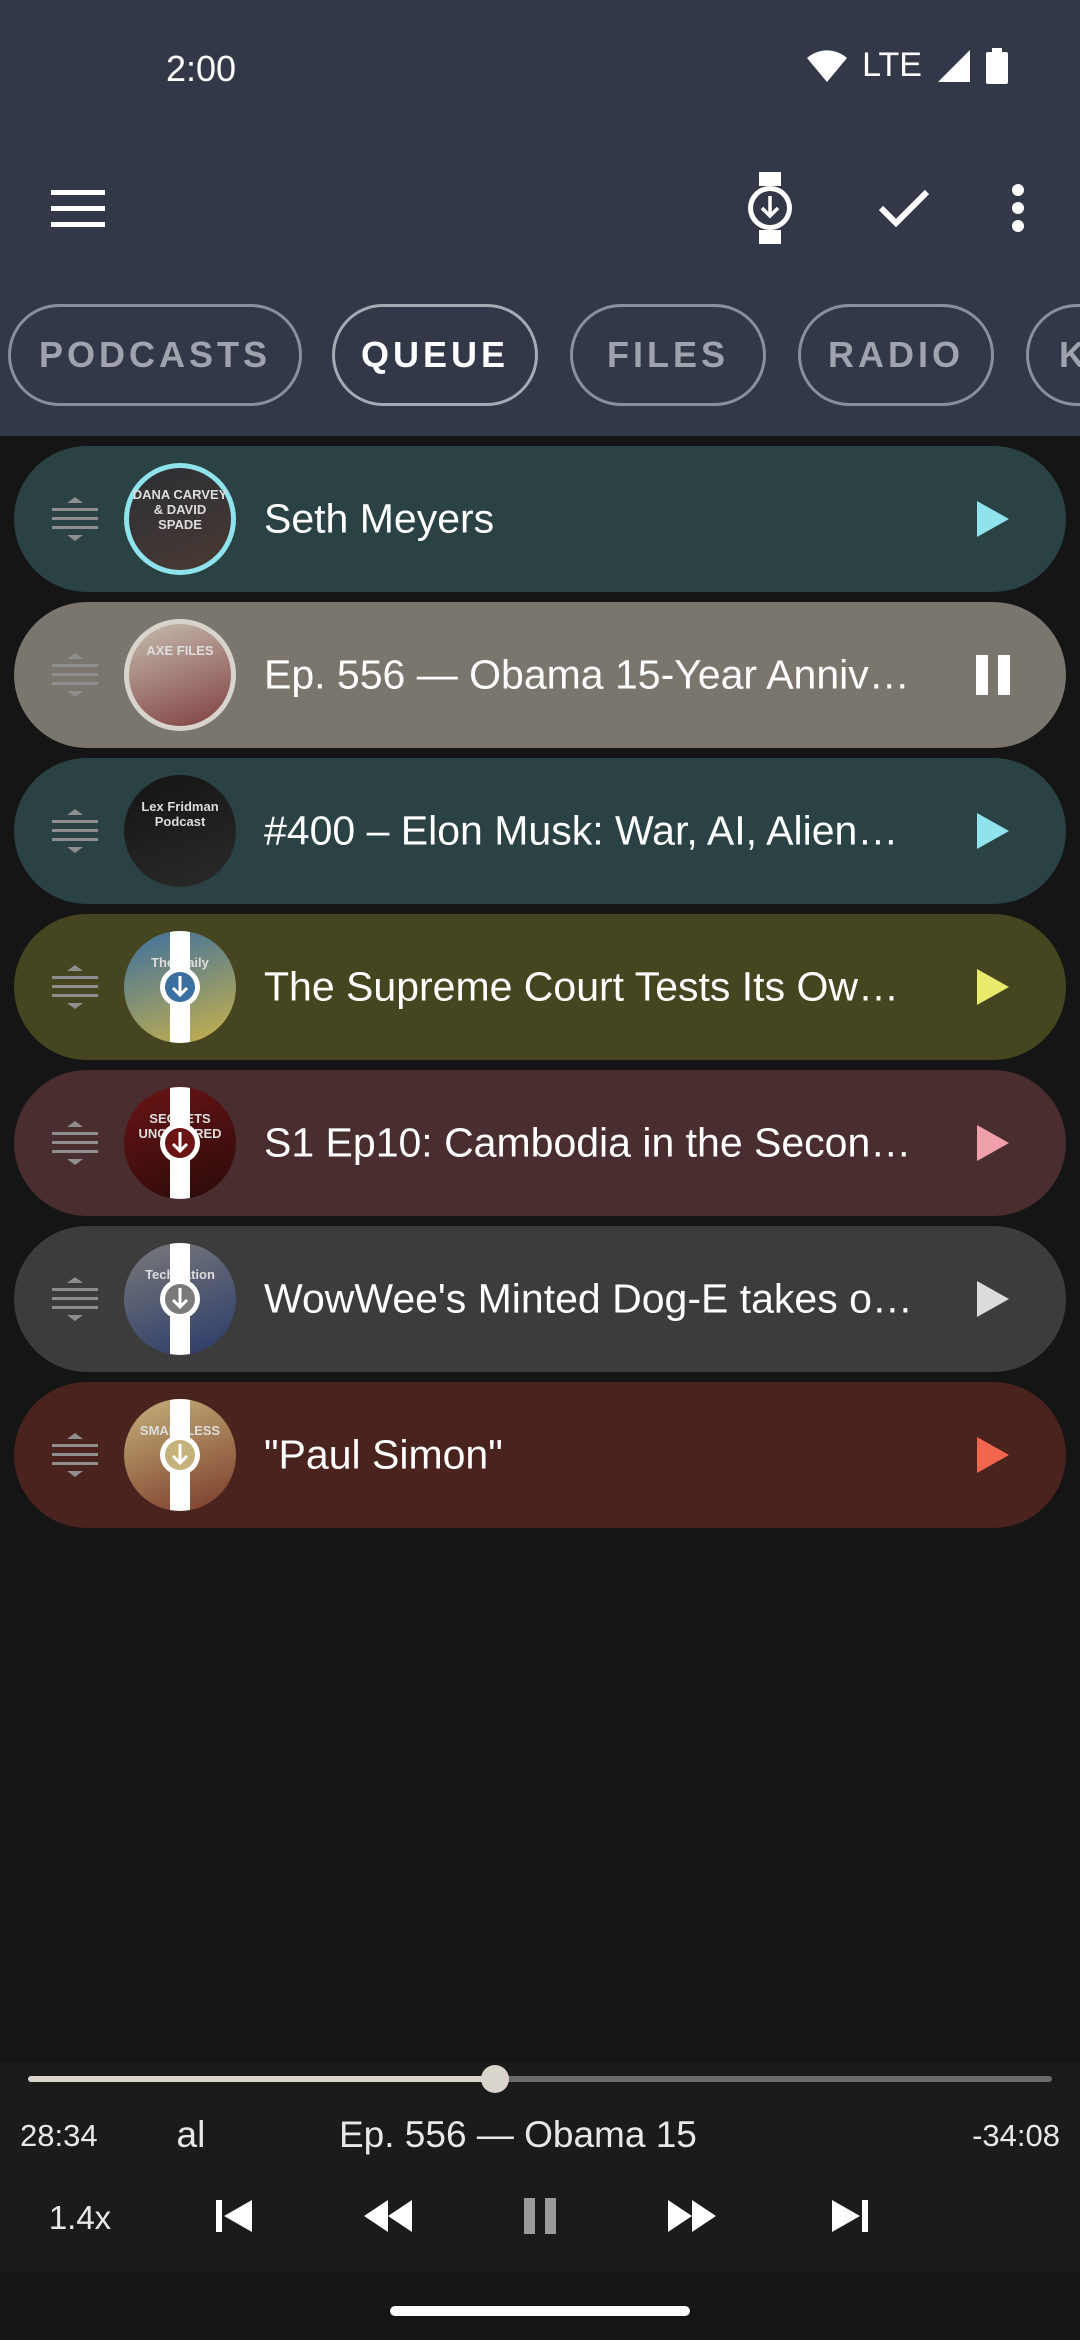  I want to click on system-nav-bar, so click(540, 2306).